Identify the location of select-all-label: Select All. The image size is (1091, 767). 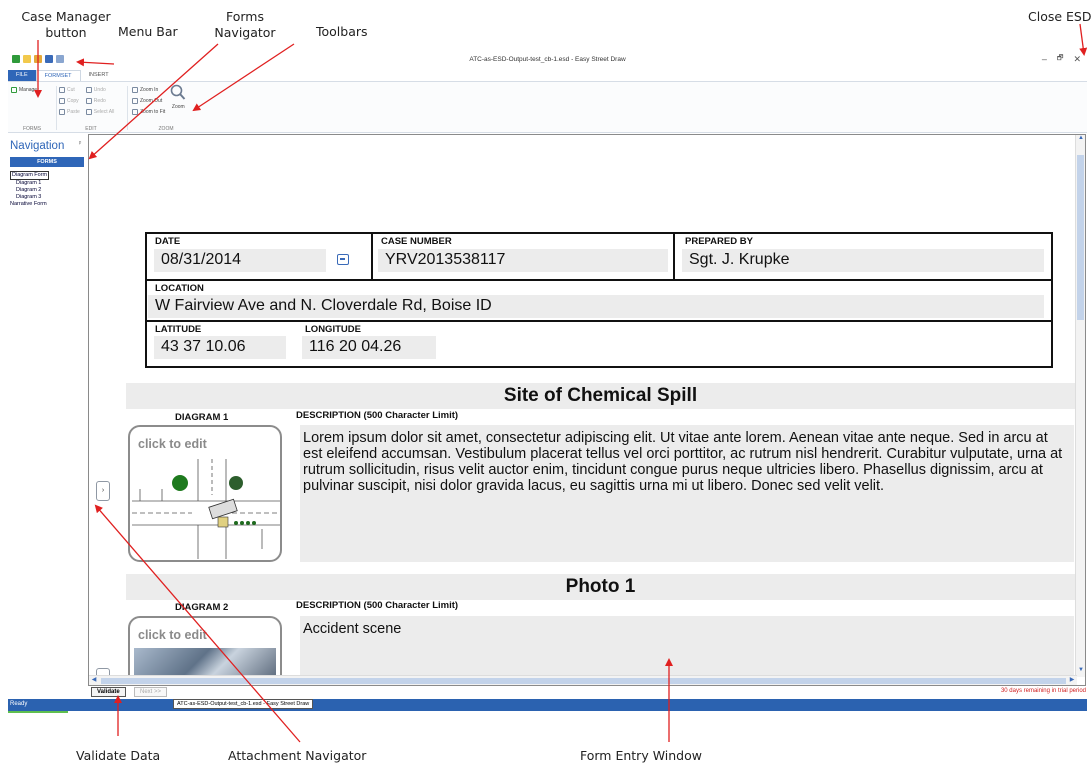
(104, 111).